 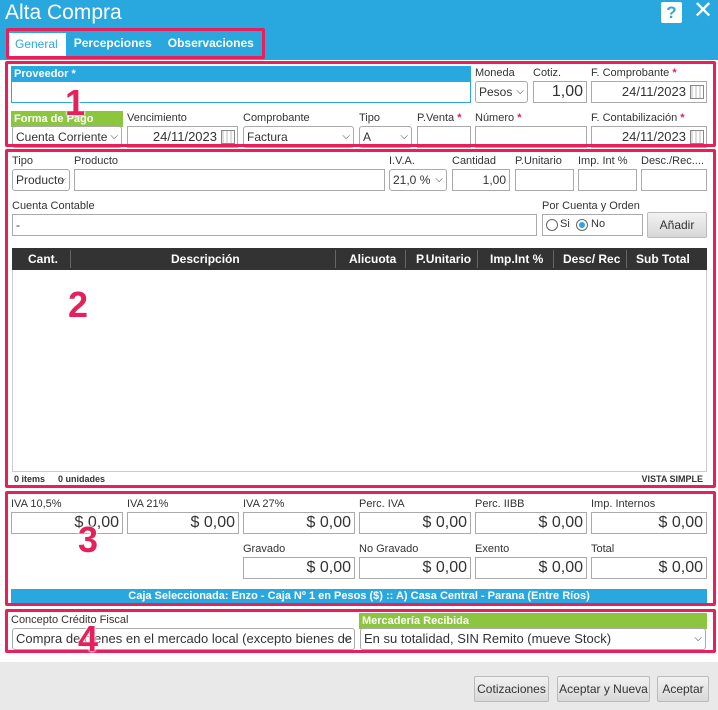 I want to click on help-icon: ?, so click(x=671, y=12).